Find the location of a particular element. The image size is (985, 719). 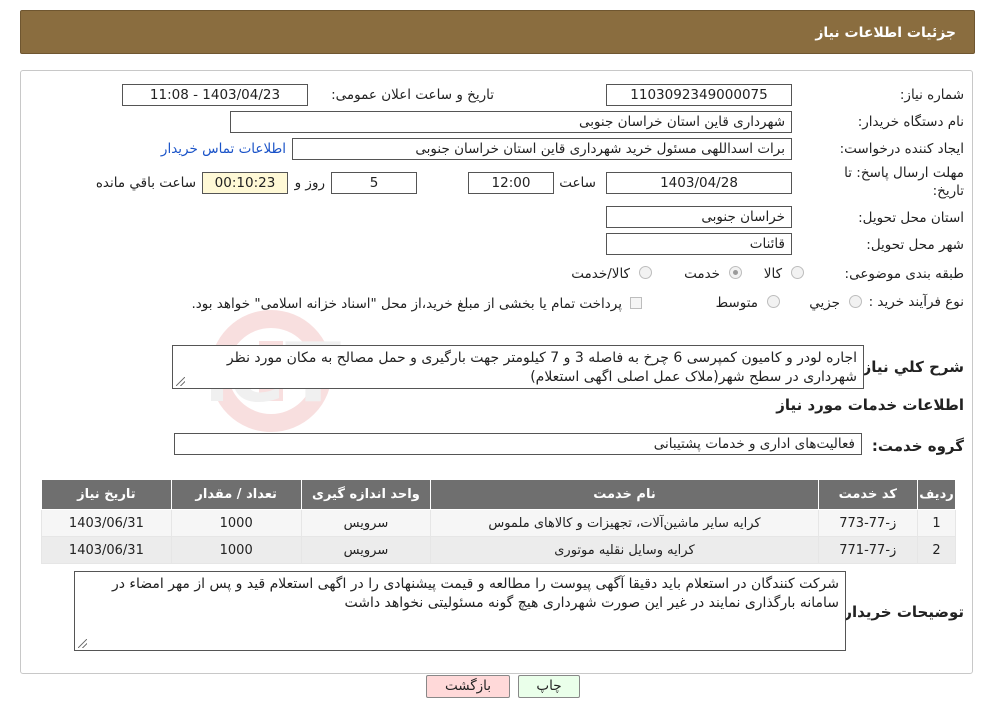

process-medium-label: متوسط is located at coordinates (736, 303).